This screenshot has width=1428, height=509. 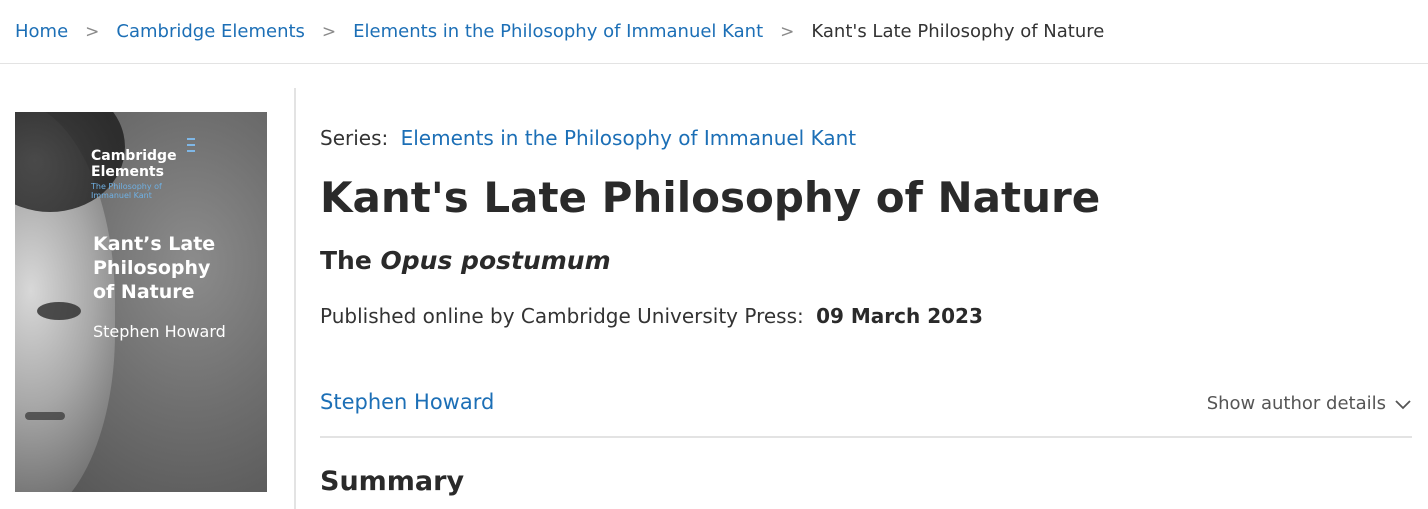 What do you see at coordinates (495, 260) in the screenshot?
I see `subtitle-italic: Opus postumum` at bounding box center [495, 260].